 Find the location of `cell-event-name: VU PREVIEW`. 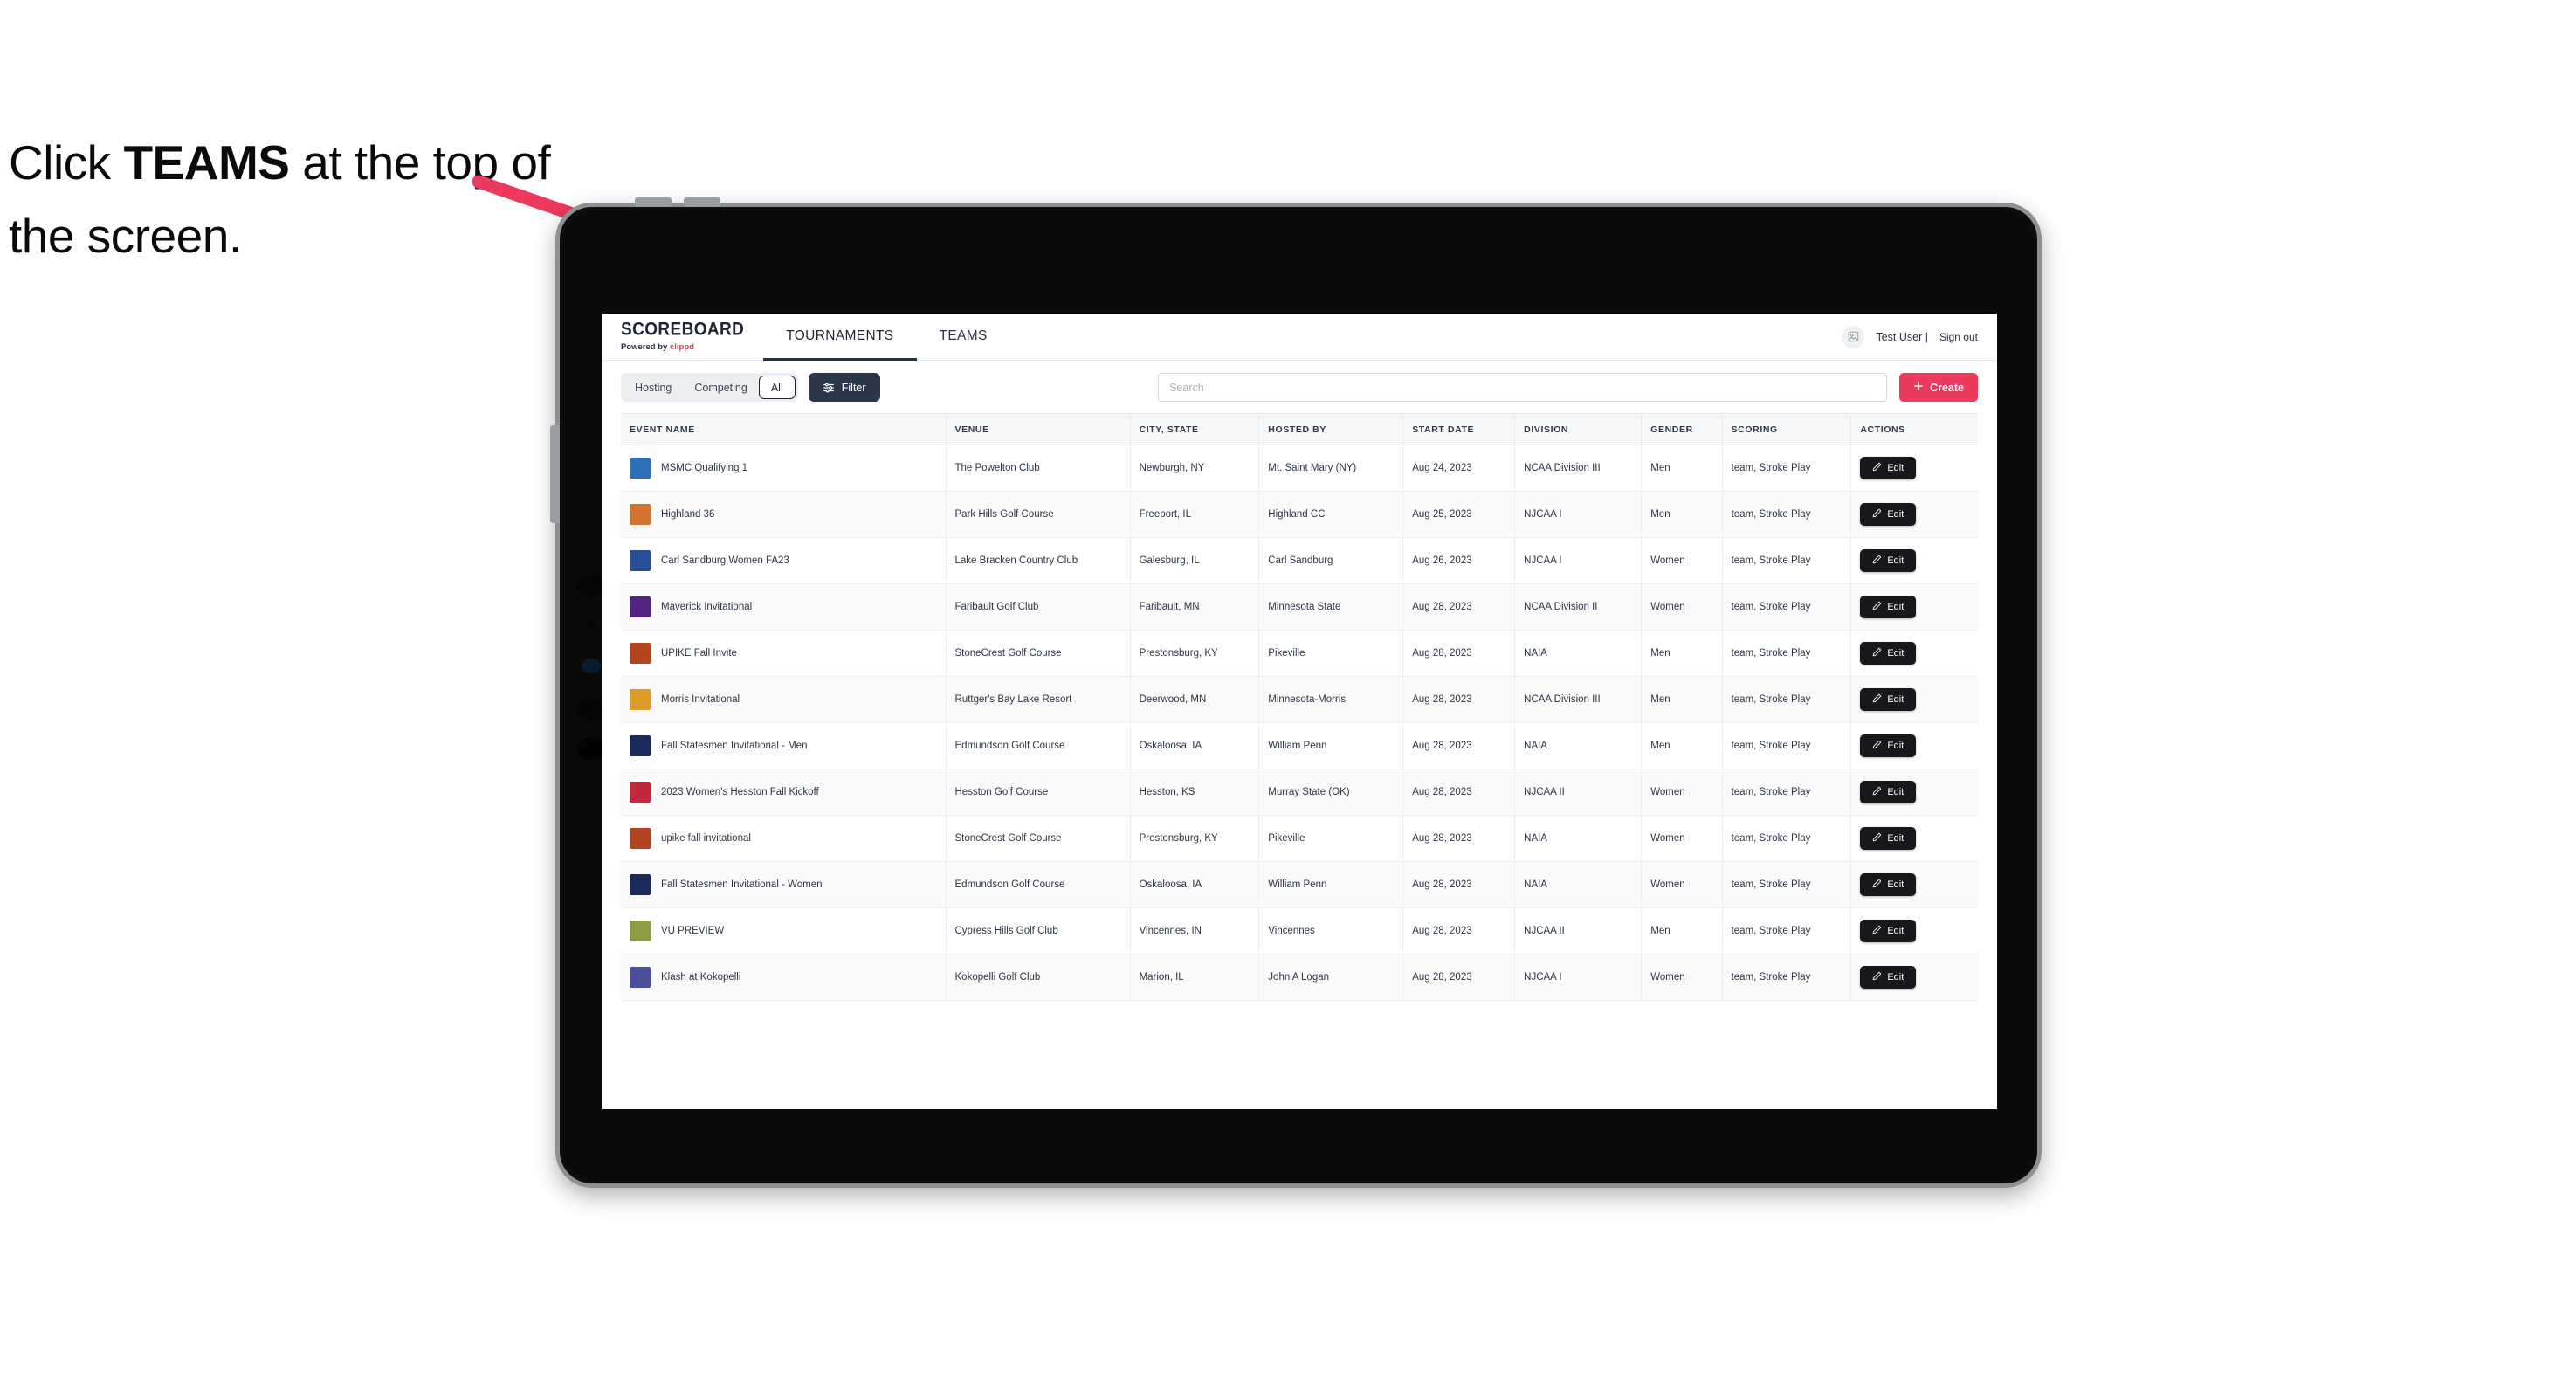

cell-event-name: VU PREVIEW is located at coordinates (784, 931).